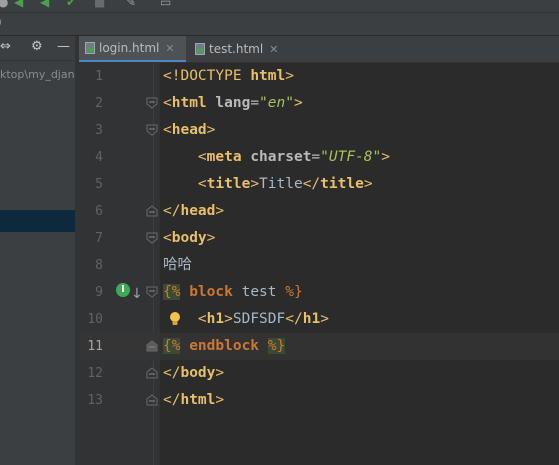  I want to click on line-number: 12, so click(95, 373).